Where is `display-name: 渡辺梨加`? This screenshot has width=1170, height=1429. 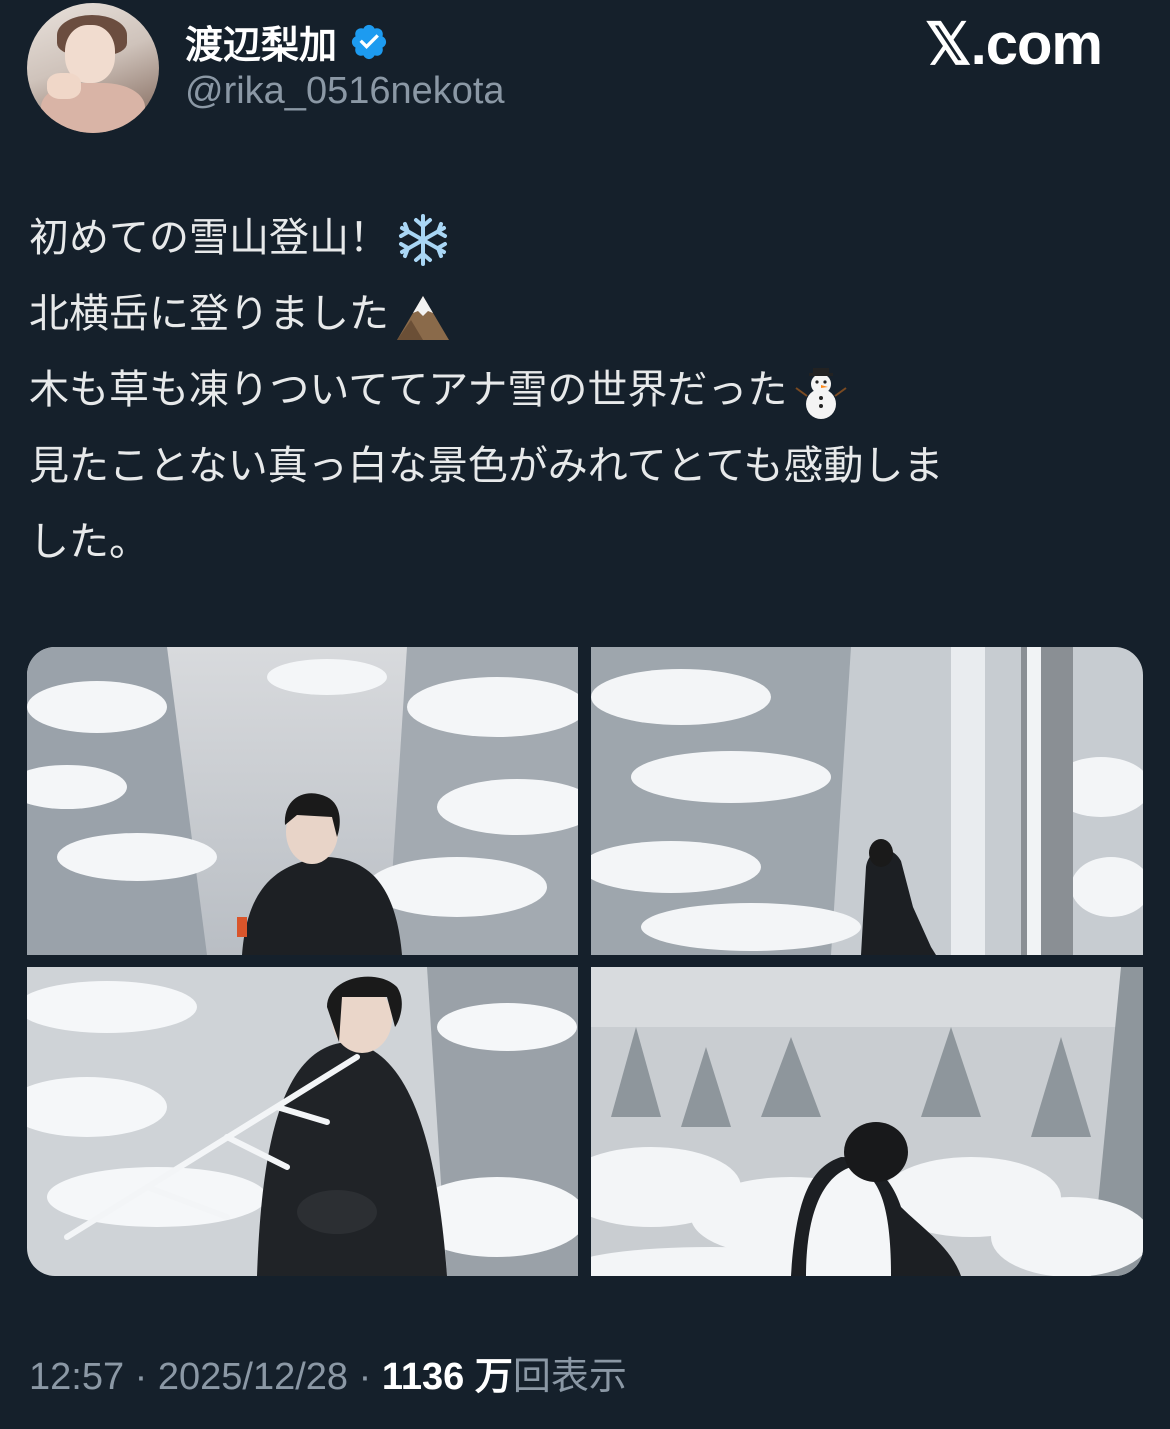 display-name: 渡辺梨加 is located at coordinates (261, 41).